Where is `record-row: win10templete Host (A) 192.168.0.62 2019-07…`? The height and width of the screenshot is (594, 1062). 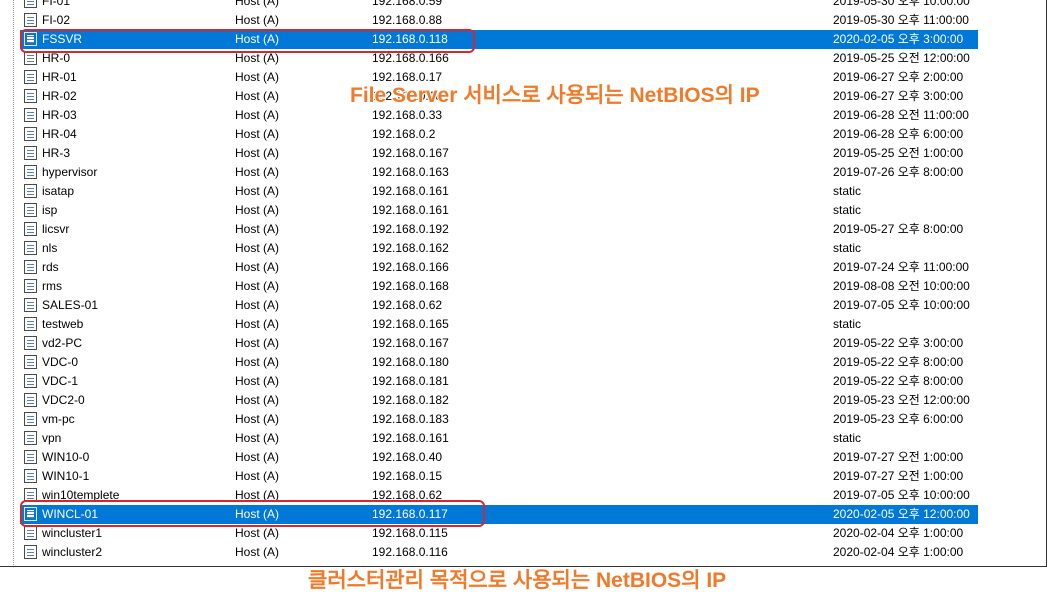 record-row: win10templete Host (A) 192.168.0.62 2019-07… is located at coordinates (499, 495).